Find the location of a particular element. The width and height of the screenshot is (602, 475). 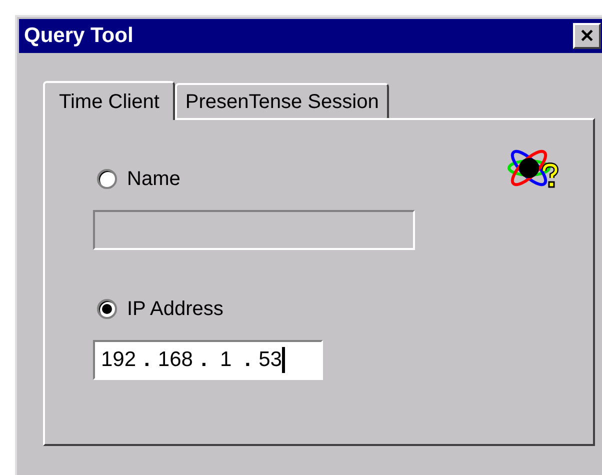

tab: PresenTense Session is located at coordinates (282, 100).